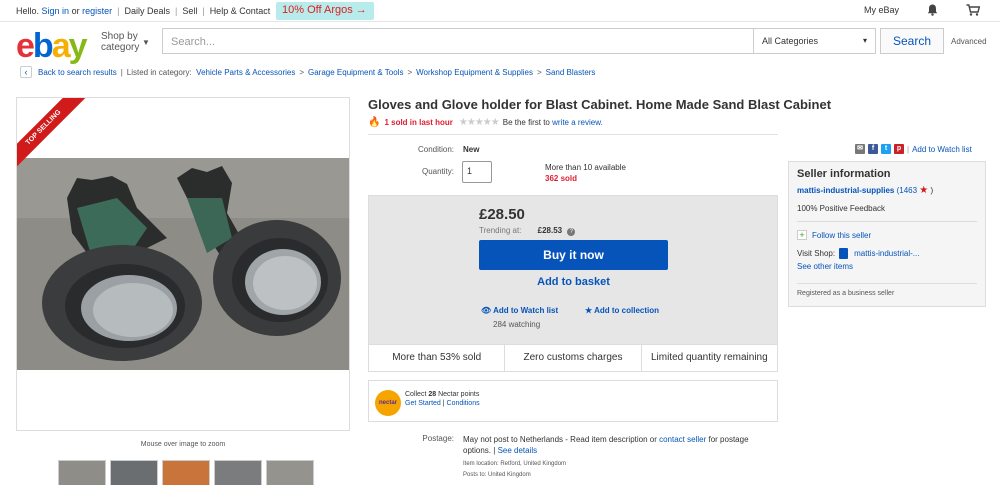 The width and height of the screenshot is (1000, 485). What do you see at coordinates (374, 122) in the screenshot?
I see `fire-icon: 🔥` at bounding box center [374, 122].